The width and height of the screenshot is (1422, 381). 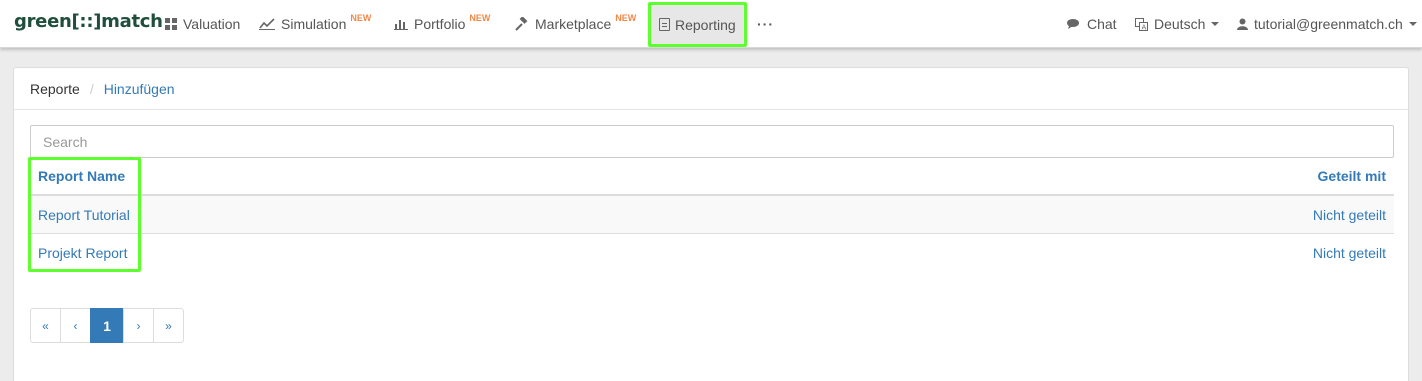 What do you see at coordinates (55, 88) in the screenshot?
I see `breadcrumb-current: Reporte` at bounding box center [55, 88].